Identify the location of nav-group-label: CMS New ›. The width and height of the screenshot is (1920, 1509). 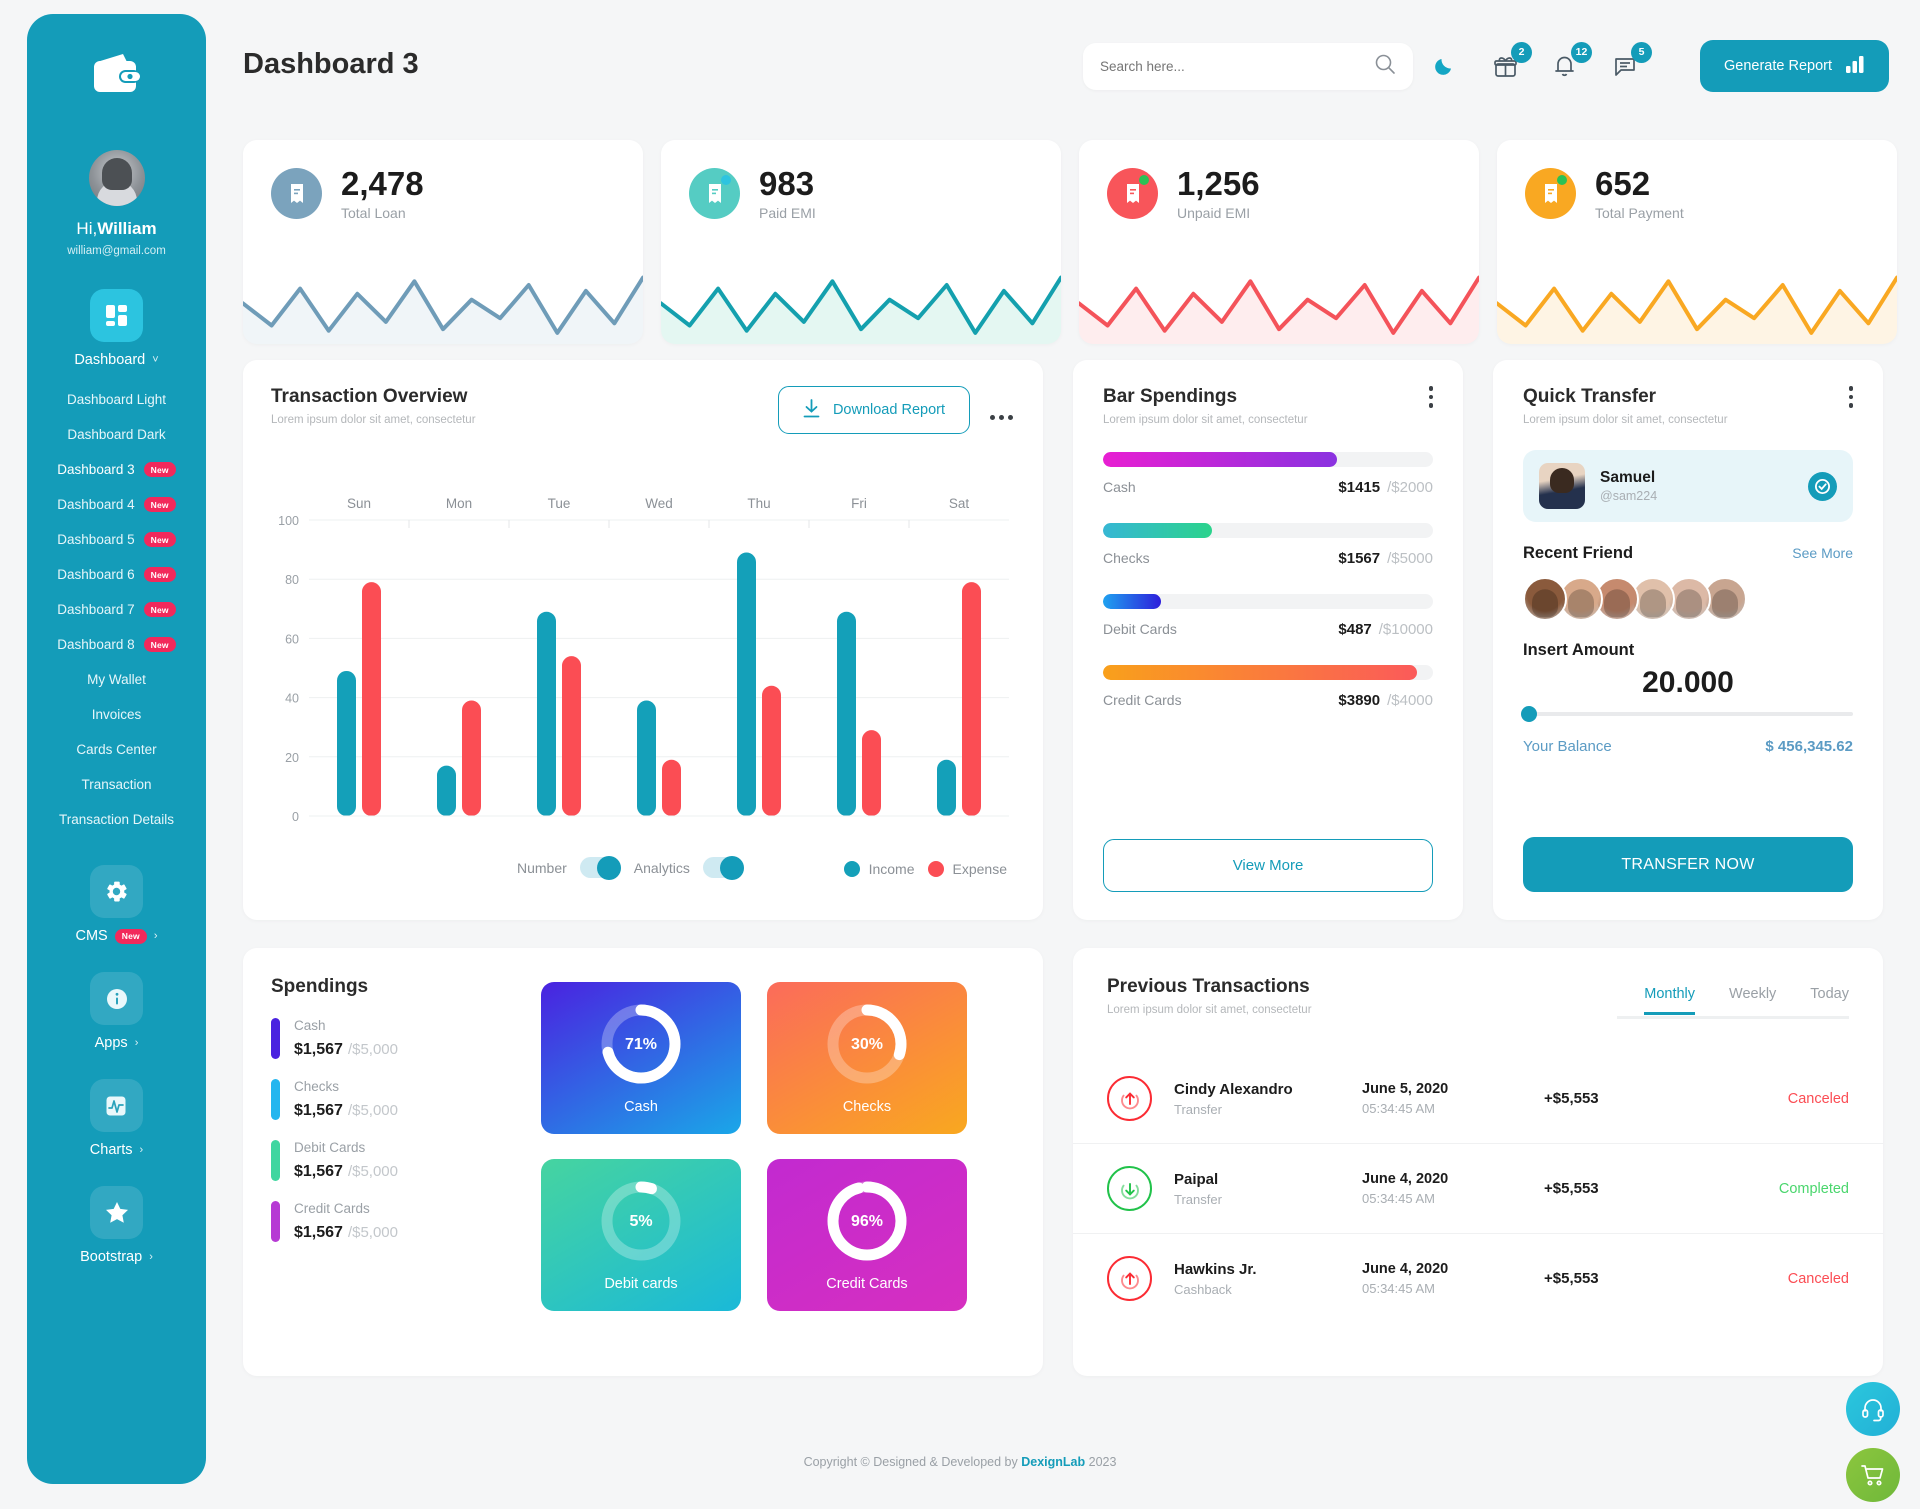
(117, 936).